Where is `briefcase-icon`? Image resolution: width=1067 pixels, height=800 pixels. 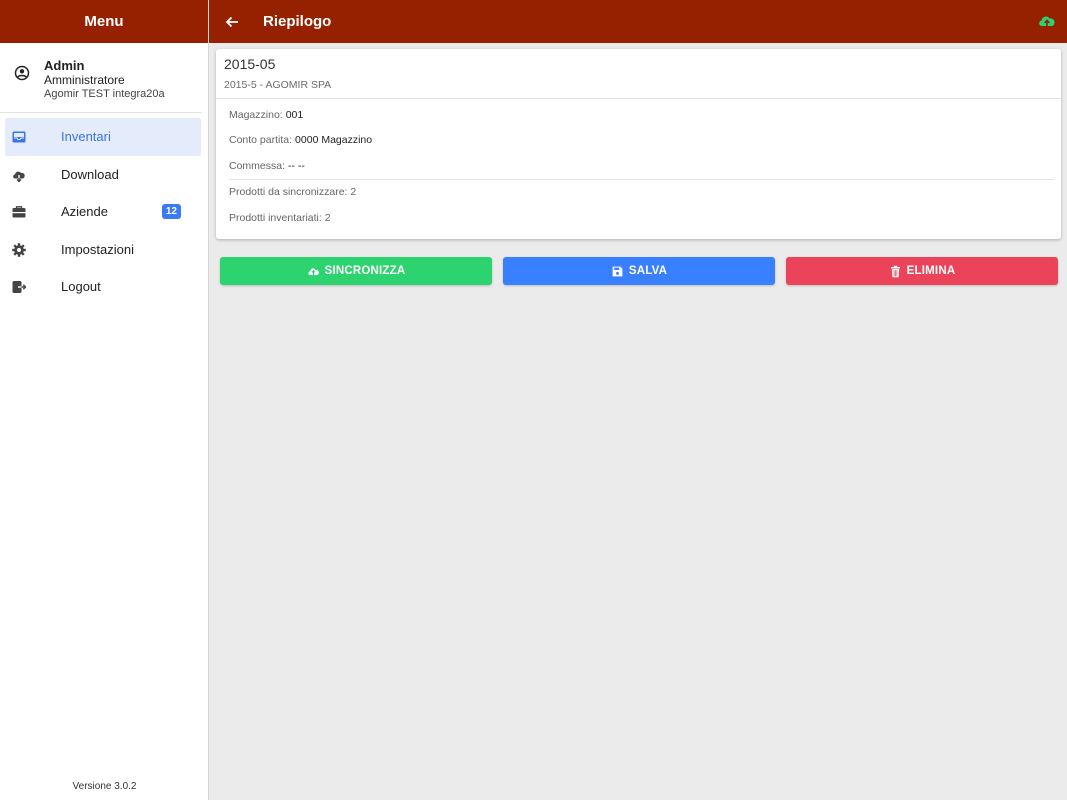
briefcase-icon is located at coordinates (19, 212).